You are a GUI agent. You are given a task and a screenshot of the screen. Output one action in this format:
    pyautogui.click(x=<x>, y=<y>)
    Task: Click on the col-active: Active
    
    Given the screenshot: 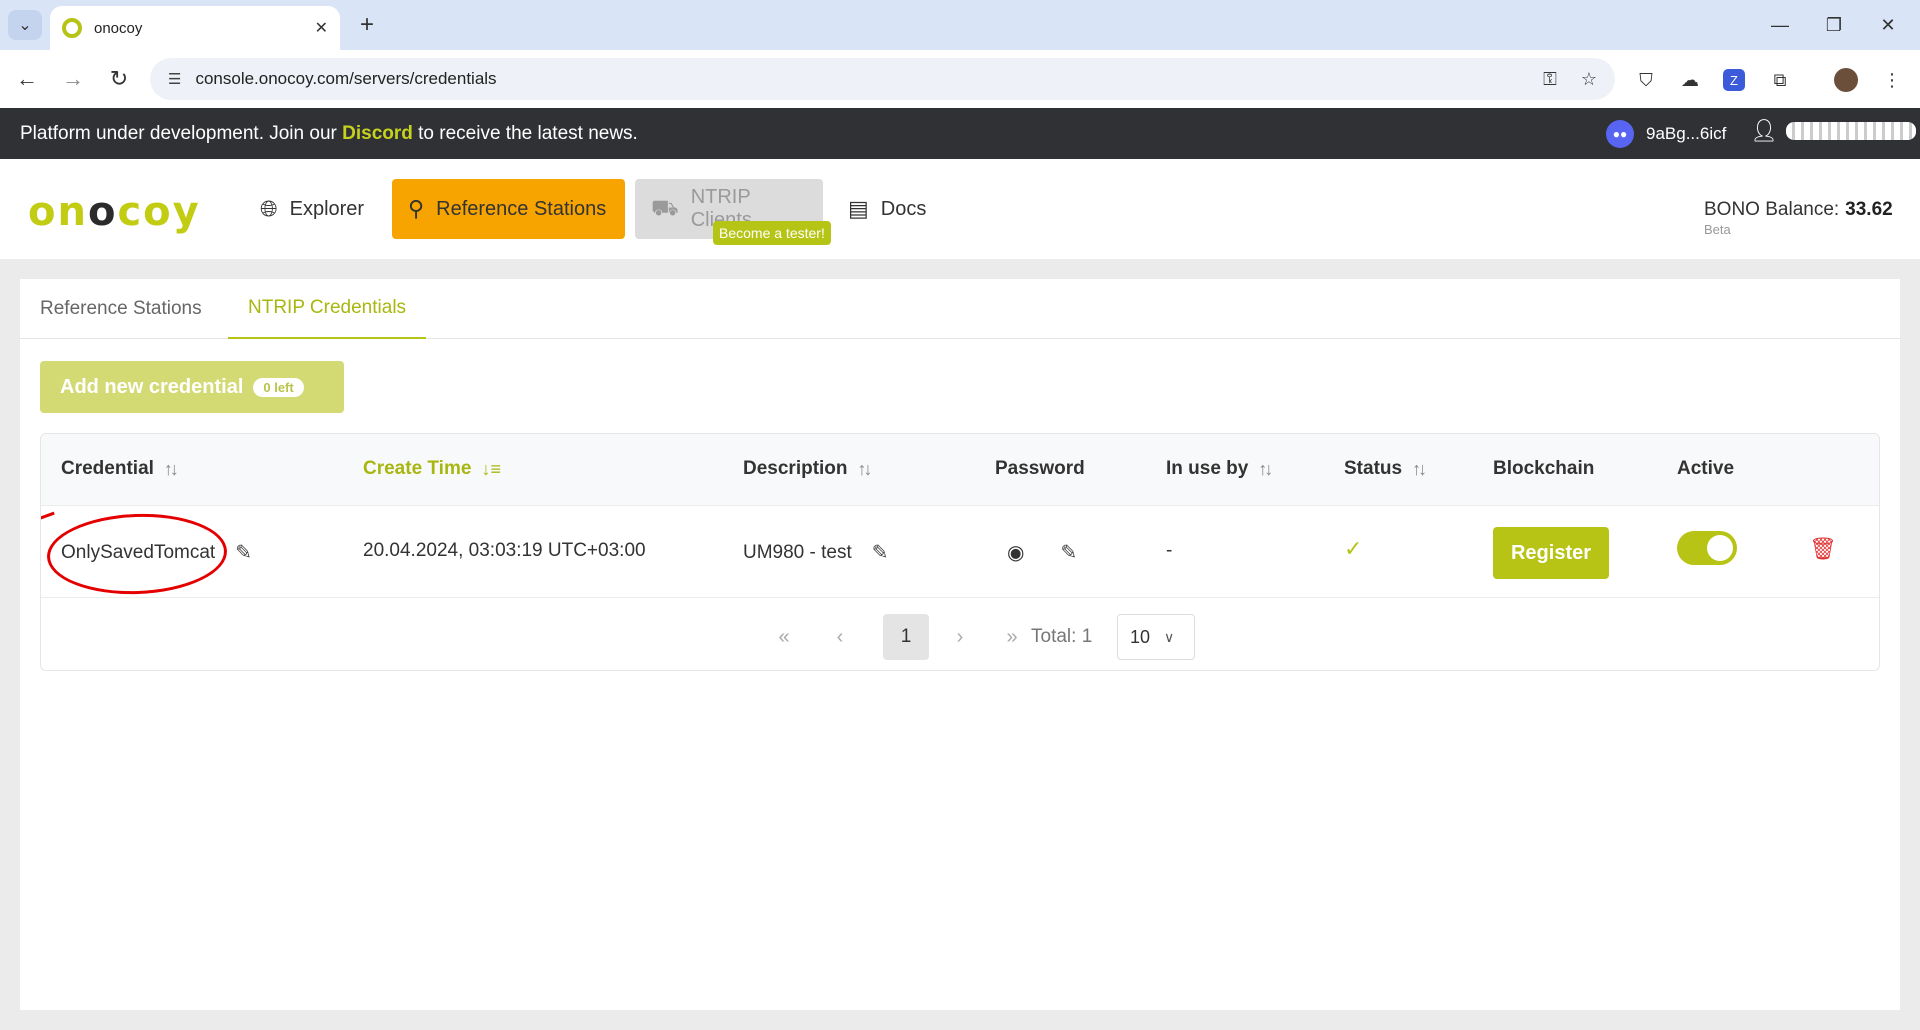 What is the action you would take?
    pyautogui.click(x=1705, y=469)
    